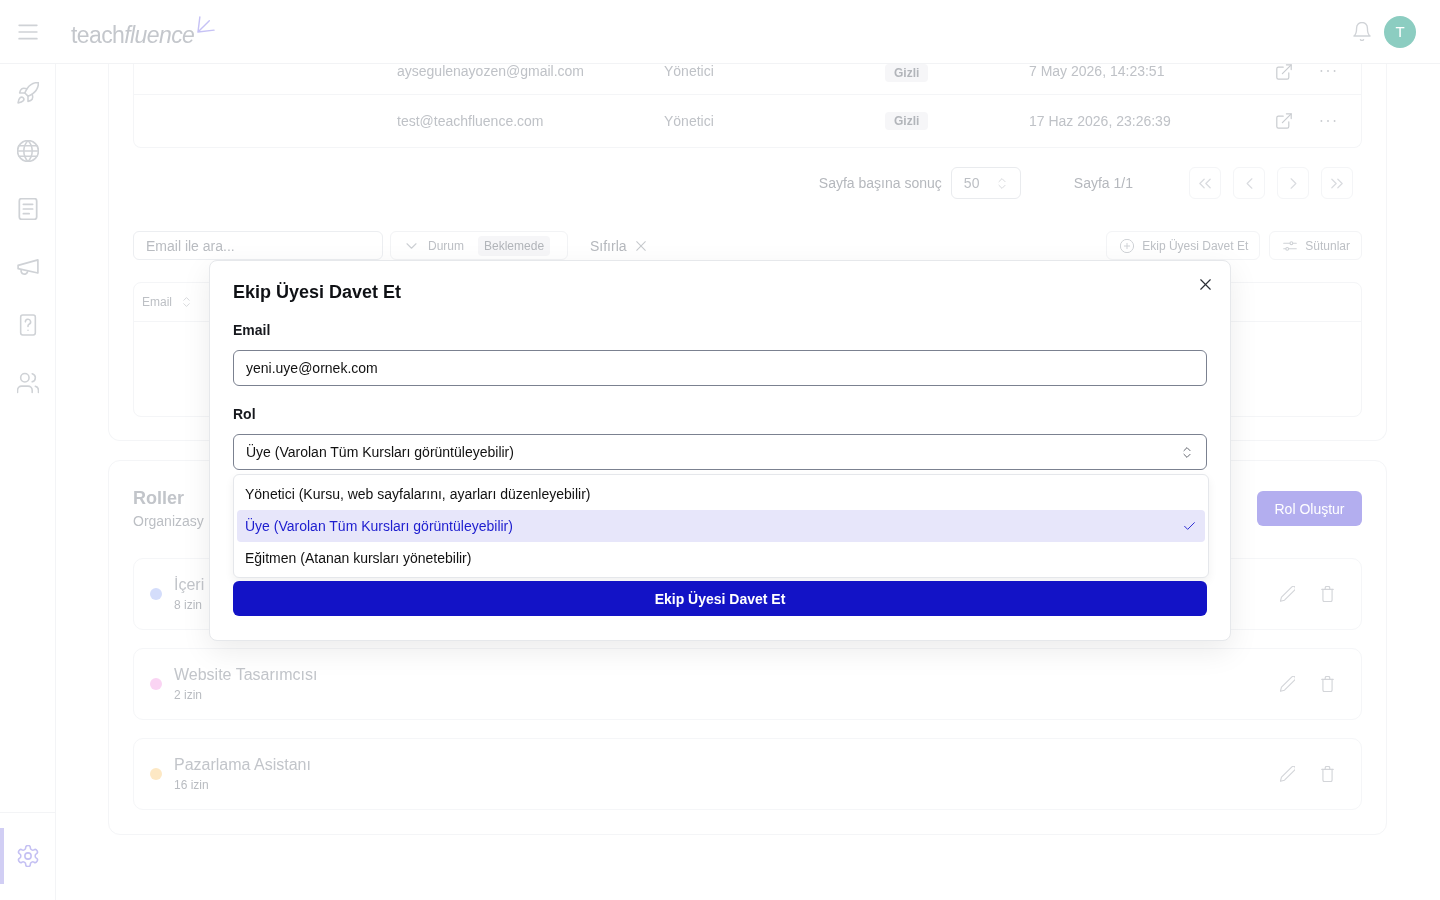 This screenshot has height=900, width=1440. I want to click on page-label: Sayfa 1/1, so click(1103, 183).